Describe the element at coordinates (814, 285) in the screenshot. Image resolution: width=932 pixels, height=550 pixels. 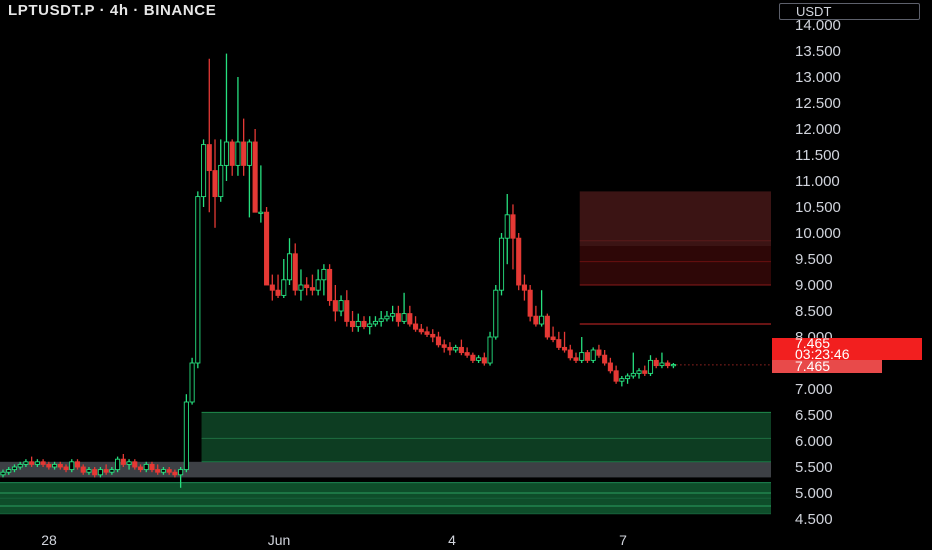
I see `y-tick-label: 9.000` at that location.